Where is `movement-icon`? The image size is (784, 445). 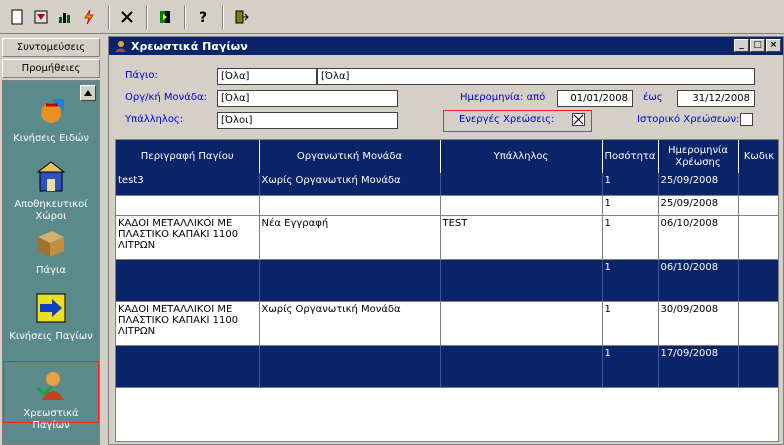
movement-icon is located at coordinates (52, 111).